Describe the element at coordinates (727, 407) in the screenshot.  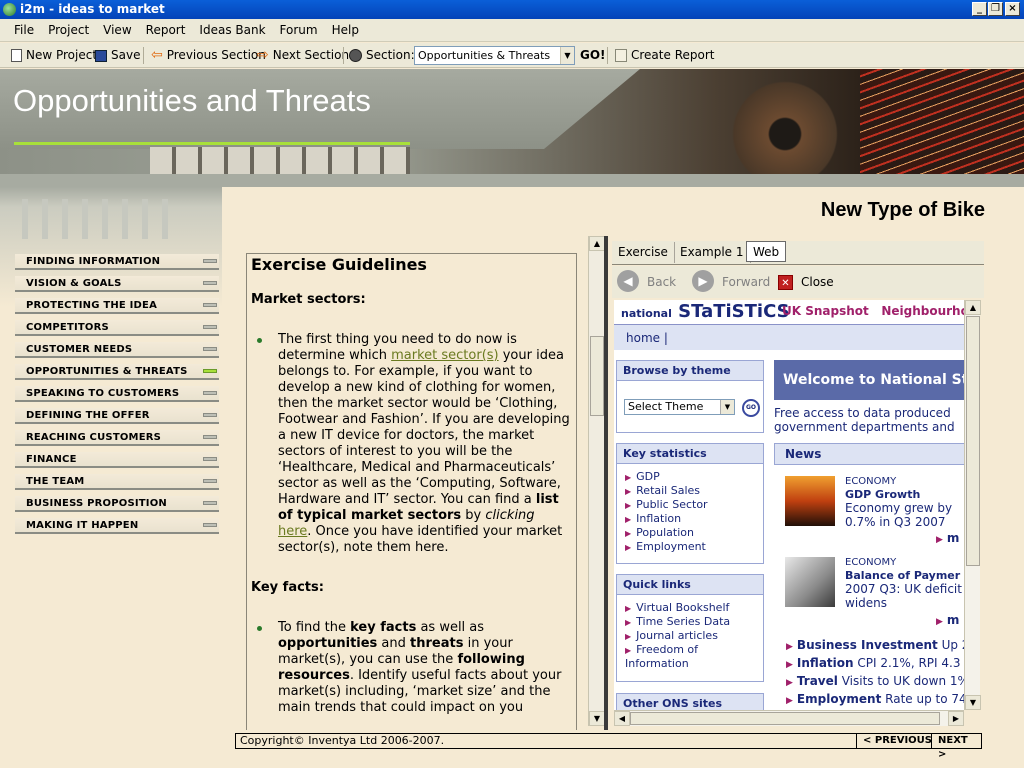
I see `chevron-down-icon: ▼` at that location.